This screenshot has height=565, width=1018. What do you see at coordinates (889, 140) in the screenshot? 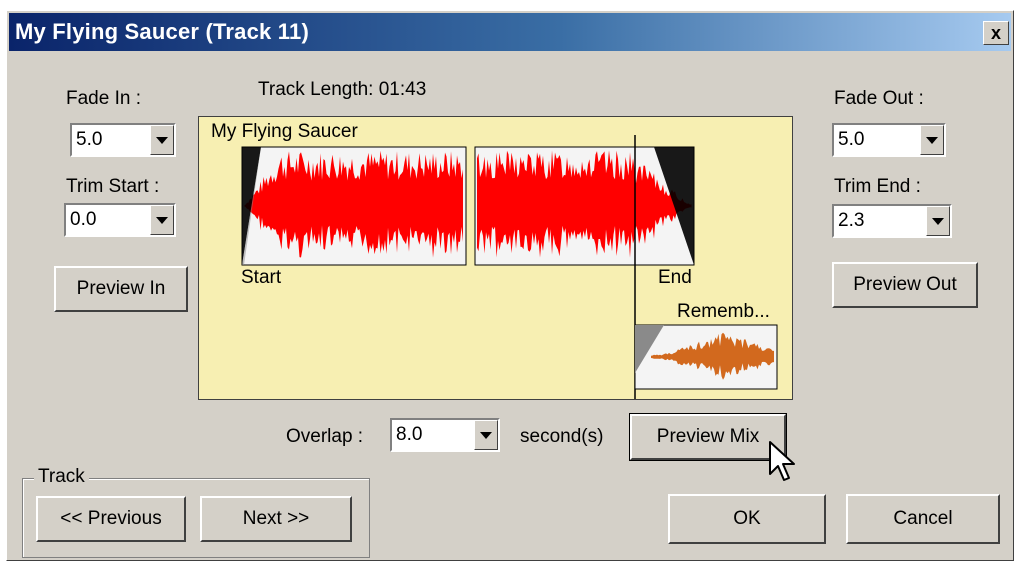
I see `fade-out-select: 5.0` at bounding box center [889, 140].